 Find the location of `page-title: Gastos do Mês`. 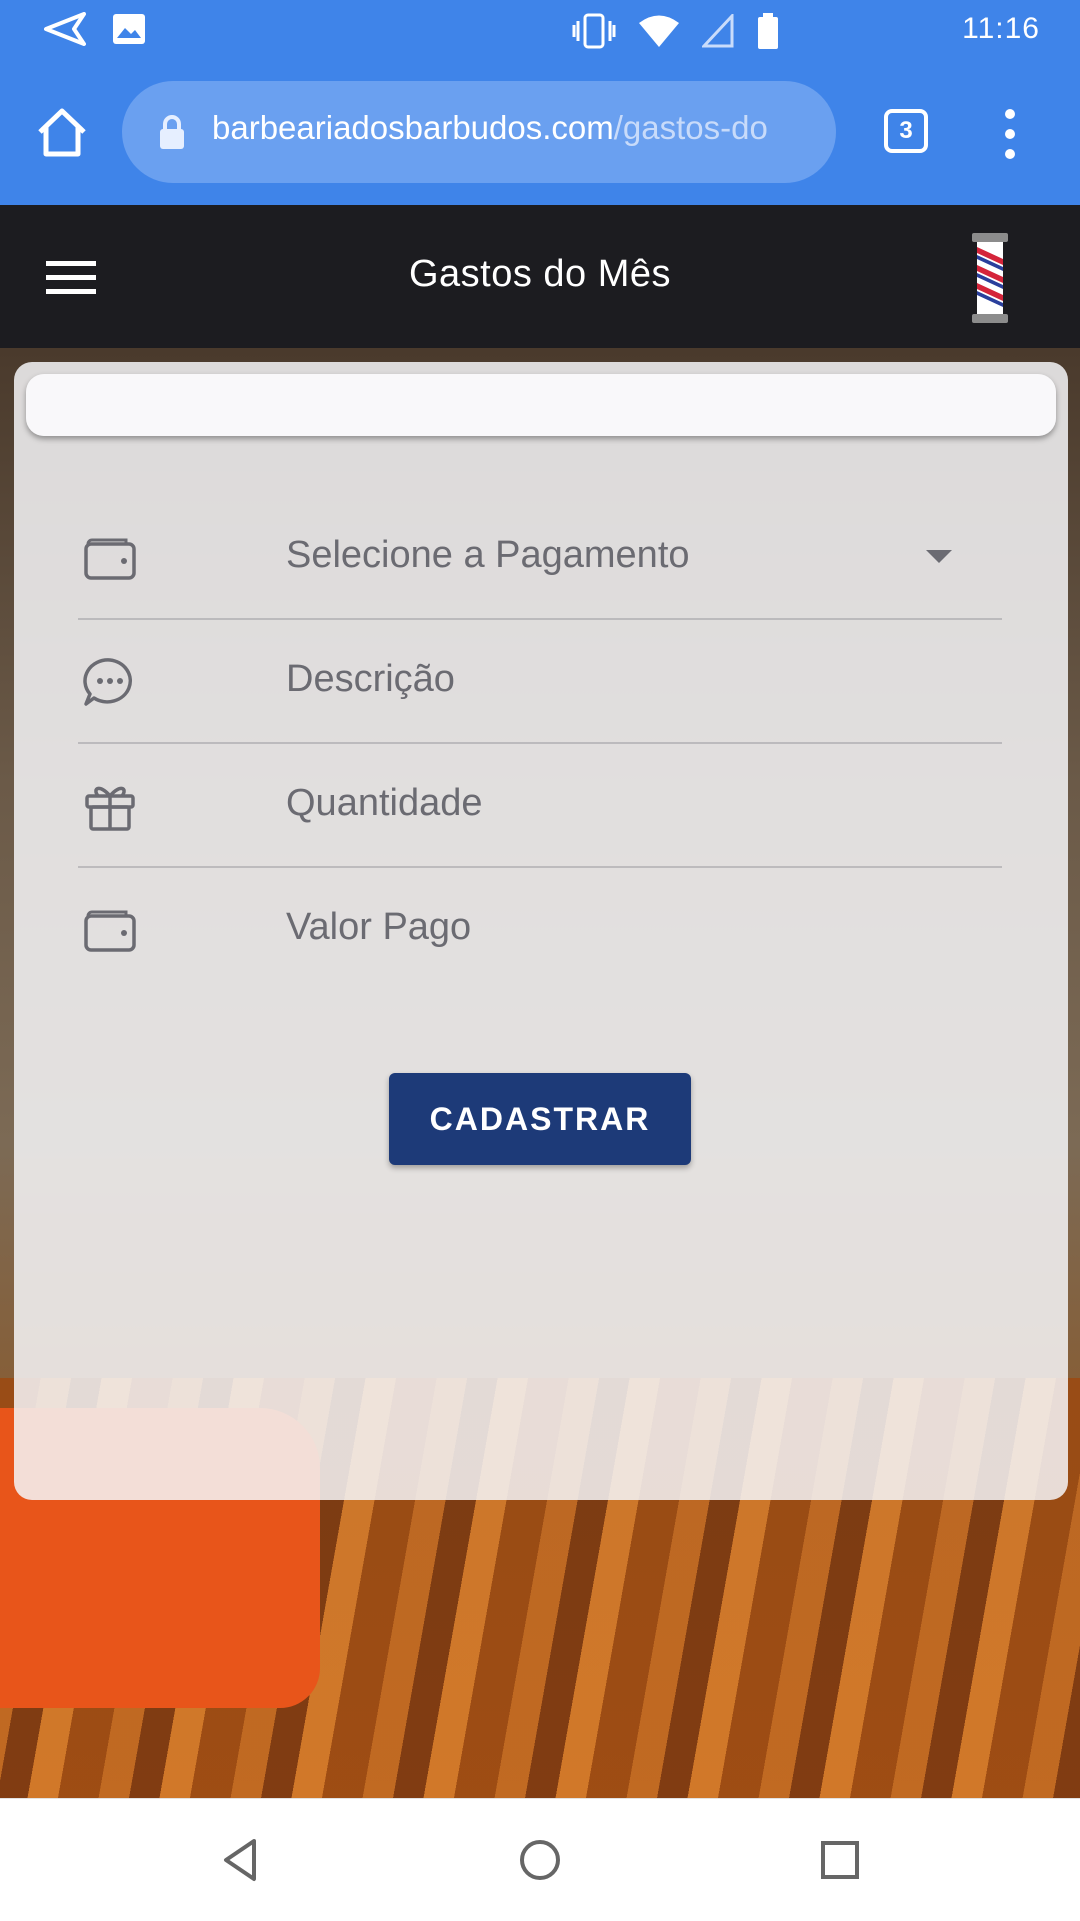

page-title: Gastos do Mês is located at coordinates (540, 274).